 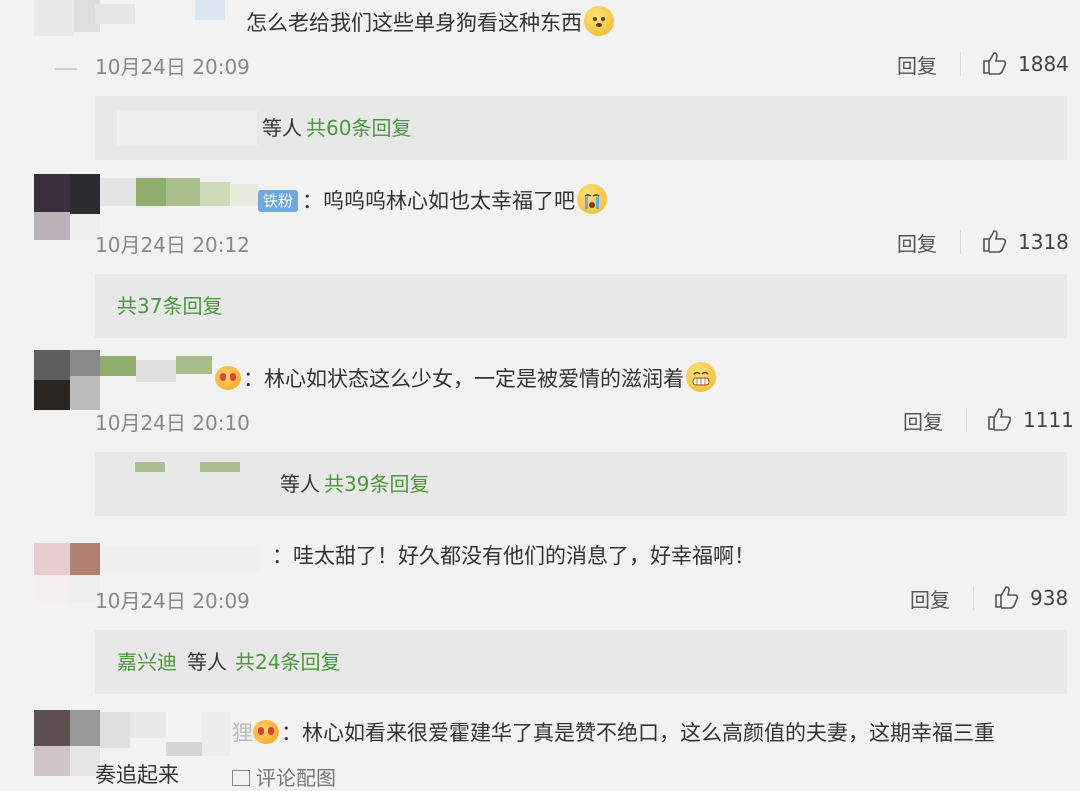 I want to click on reply-thread-box: 等人 共60条回复, so click(x=581, y=128).